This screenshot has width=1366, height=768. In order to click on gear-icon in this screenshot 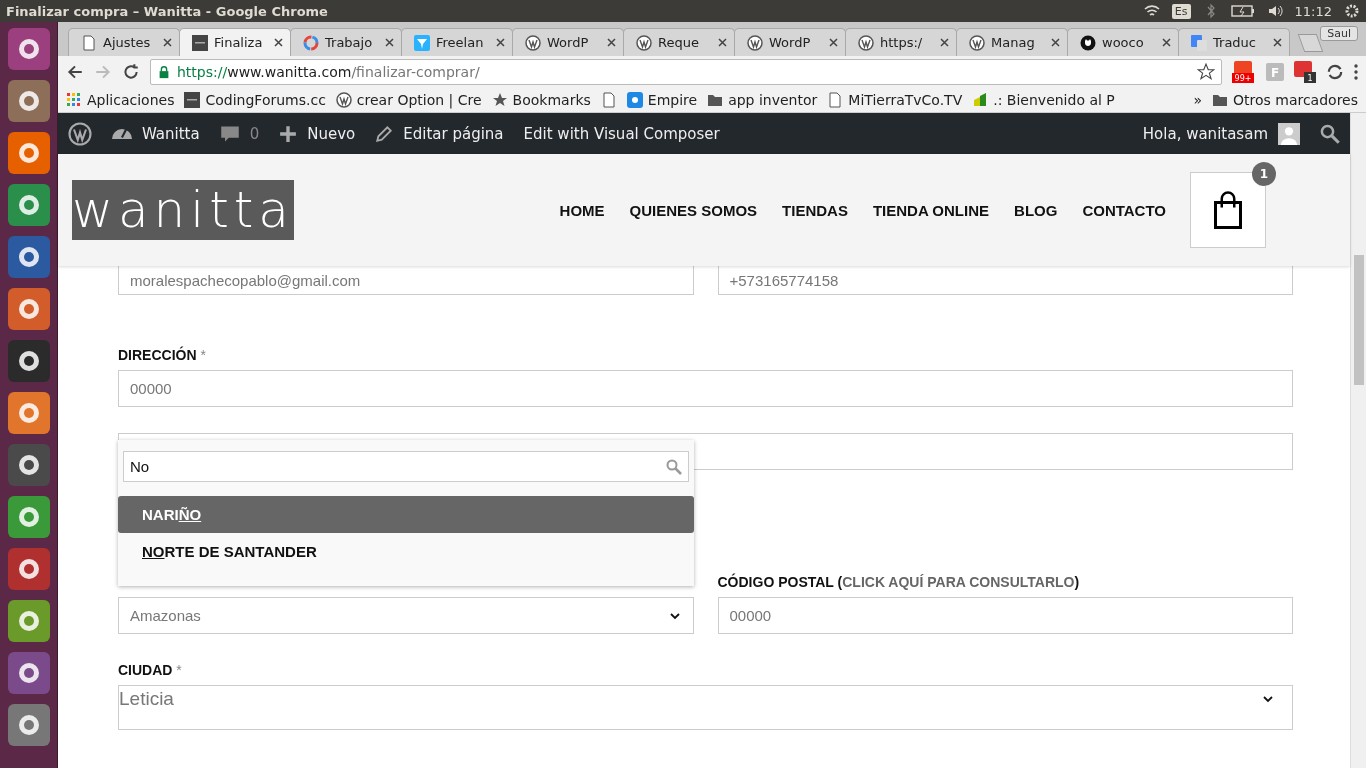, I will do `click(1352, 11)`.